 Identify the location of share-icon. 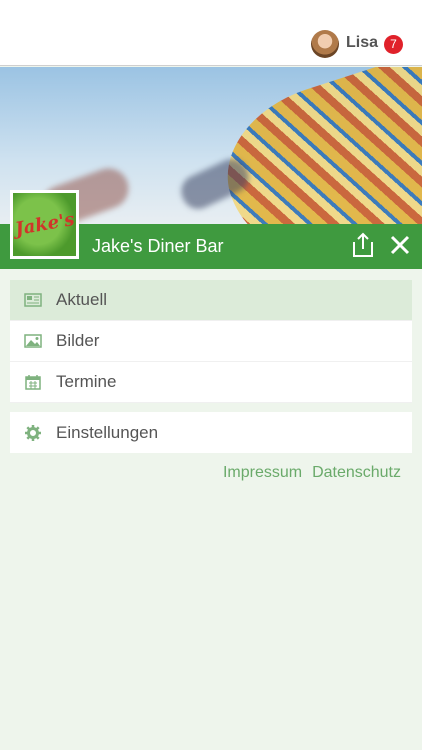
(363, 245).